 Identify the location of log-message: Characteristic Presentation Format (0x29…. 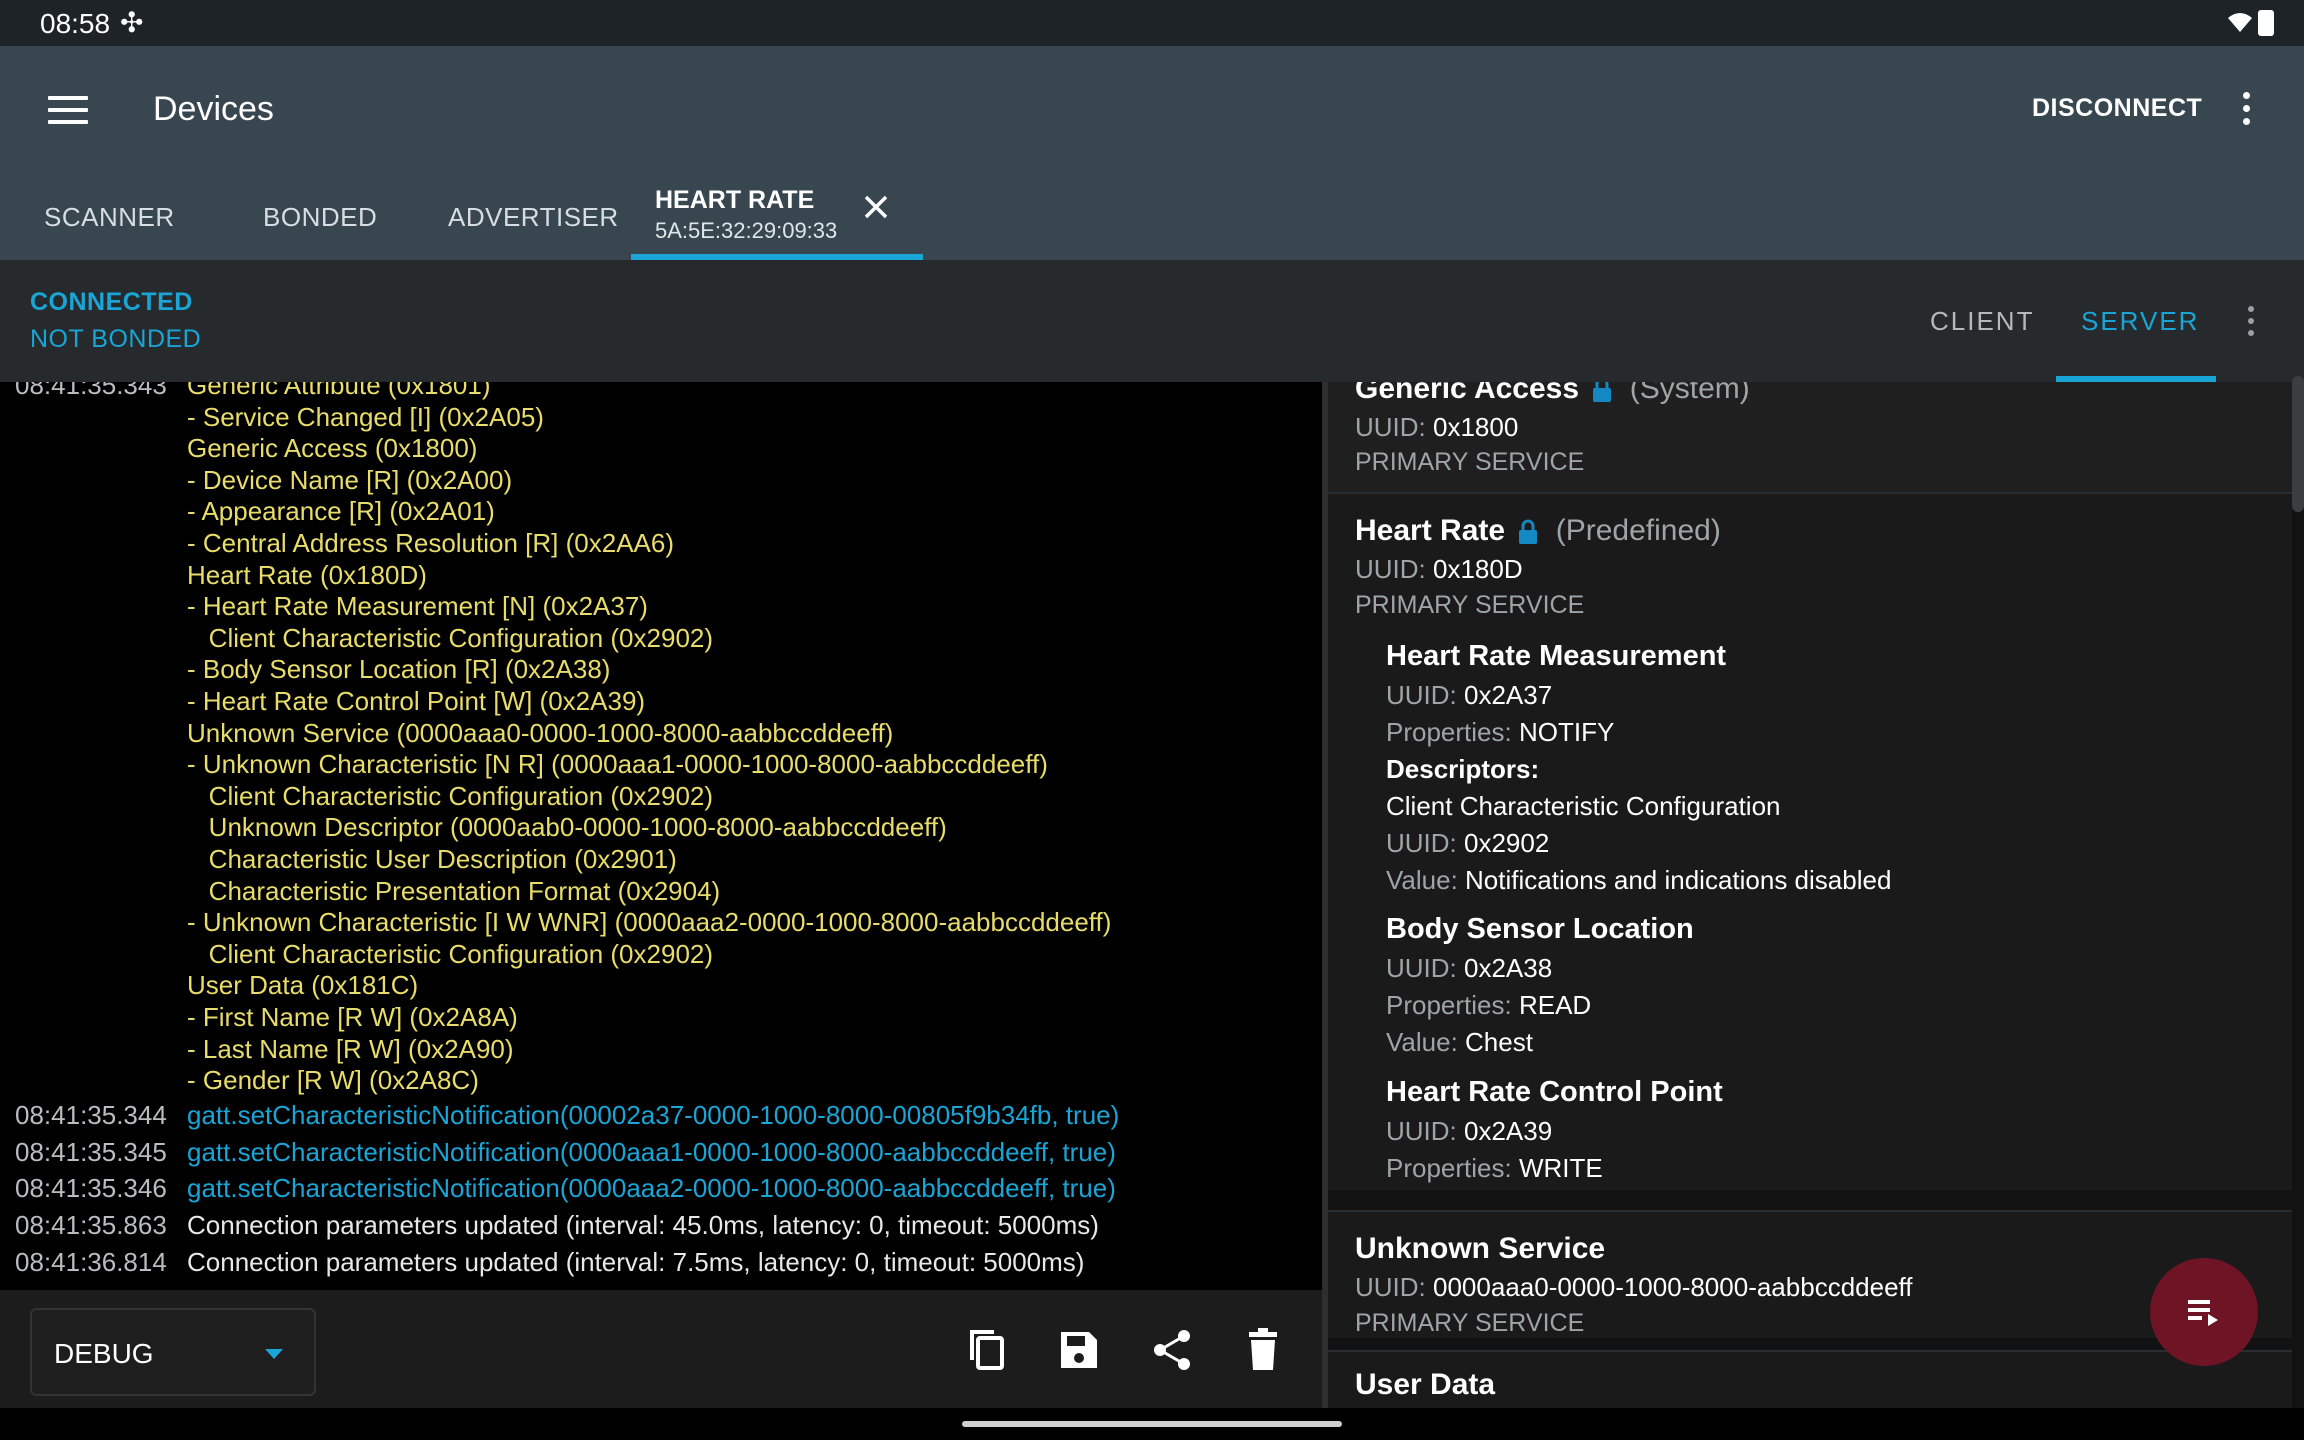
(454, 890).